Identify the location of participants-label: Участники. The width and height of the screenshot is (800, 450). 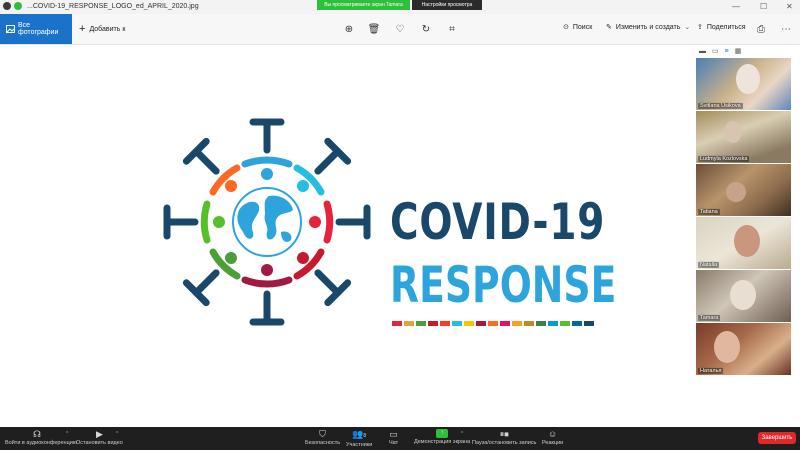
(359, 445).